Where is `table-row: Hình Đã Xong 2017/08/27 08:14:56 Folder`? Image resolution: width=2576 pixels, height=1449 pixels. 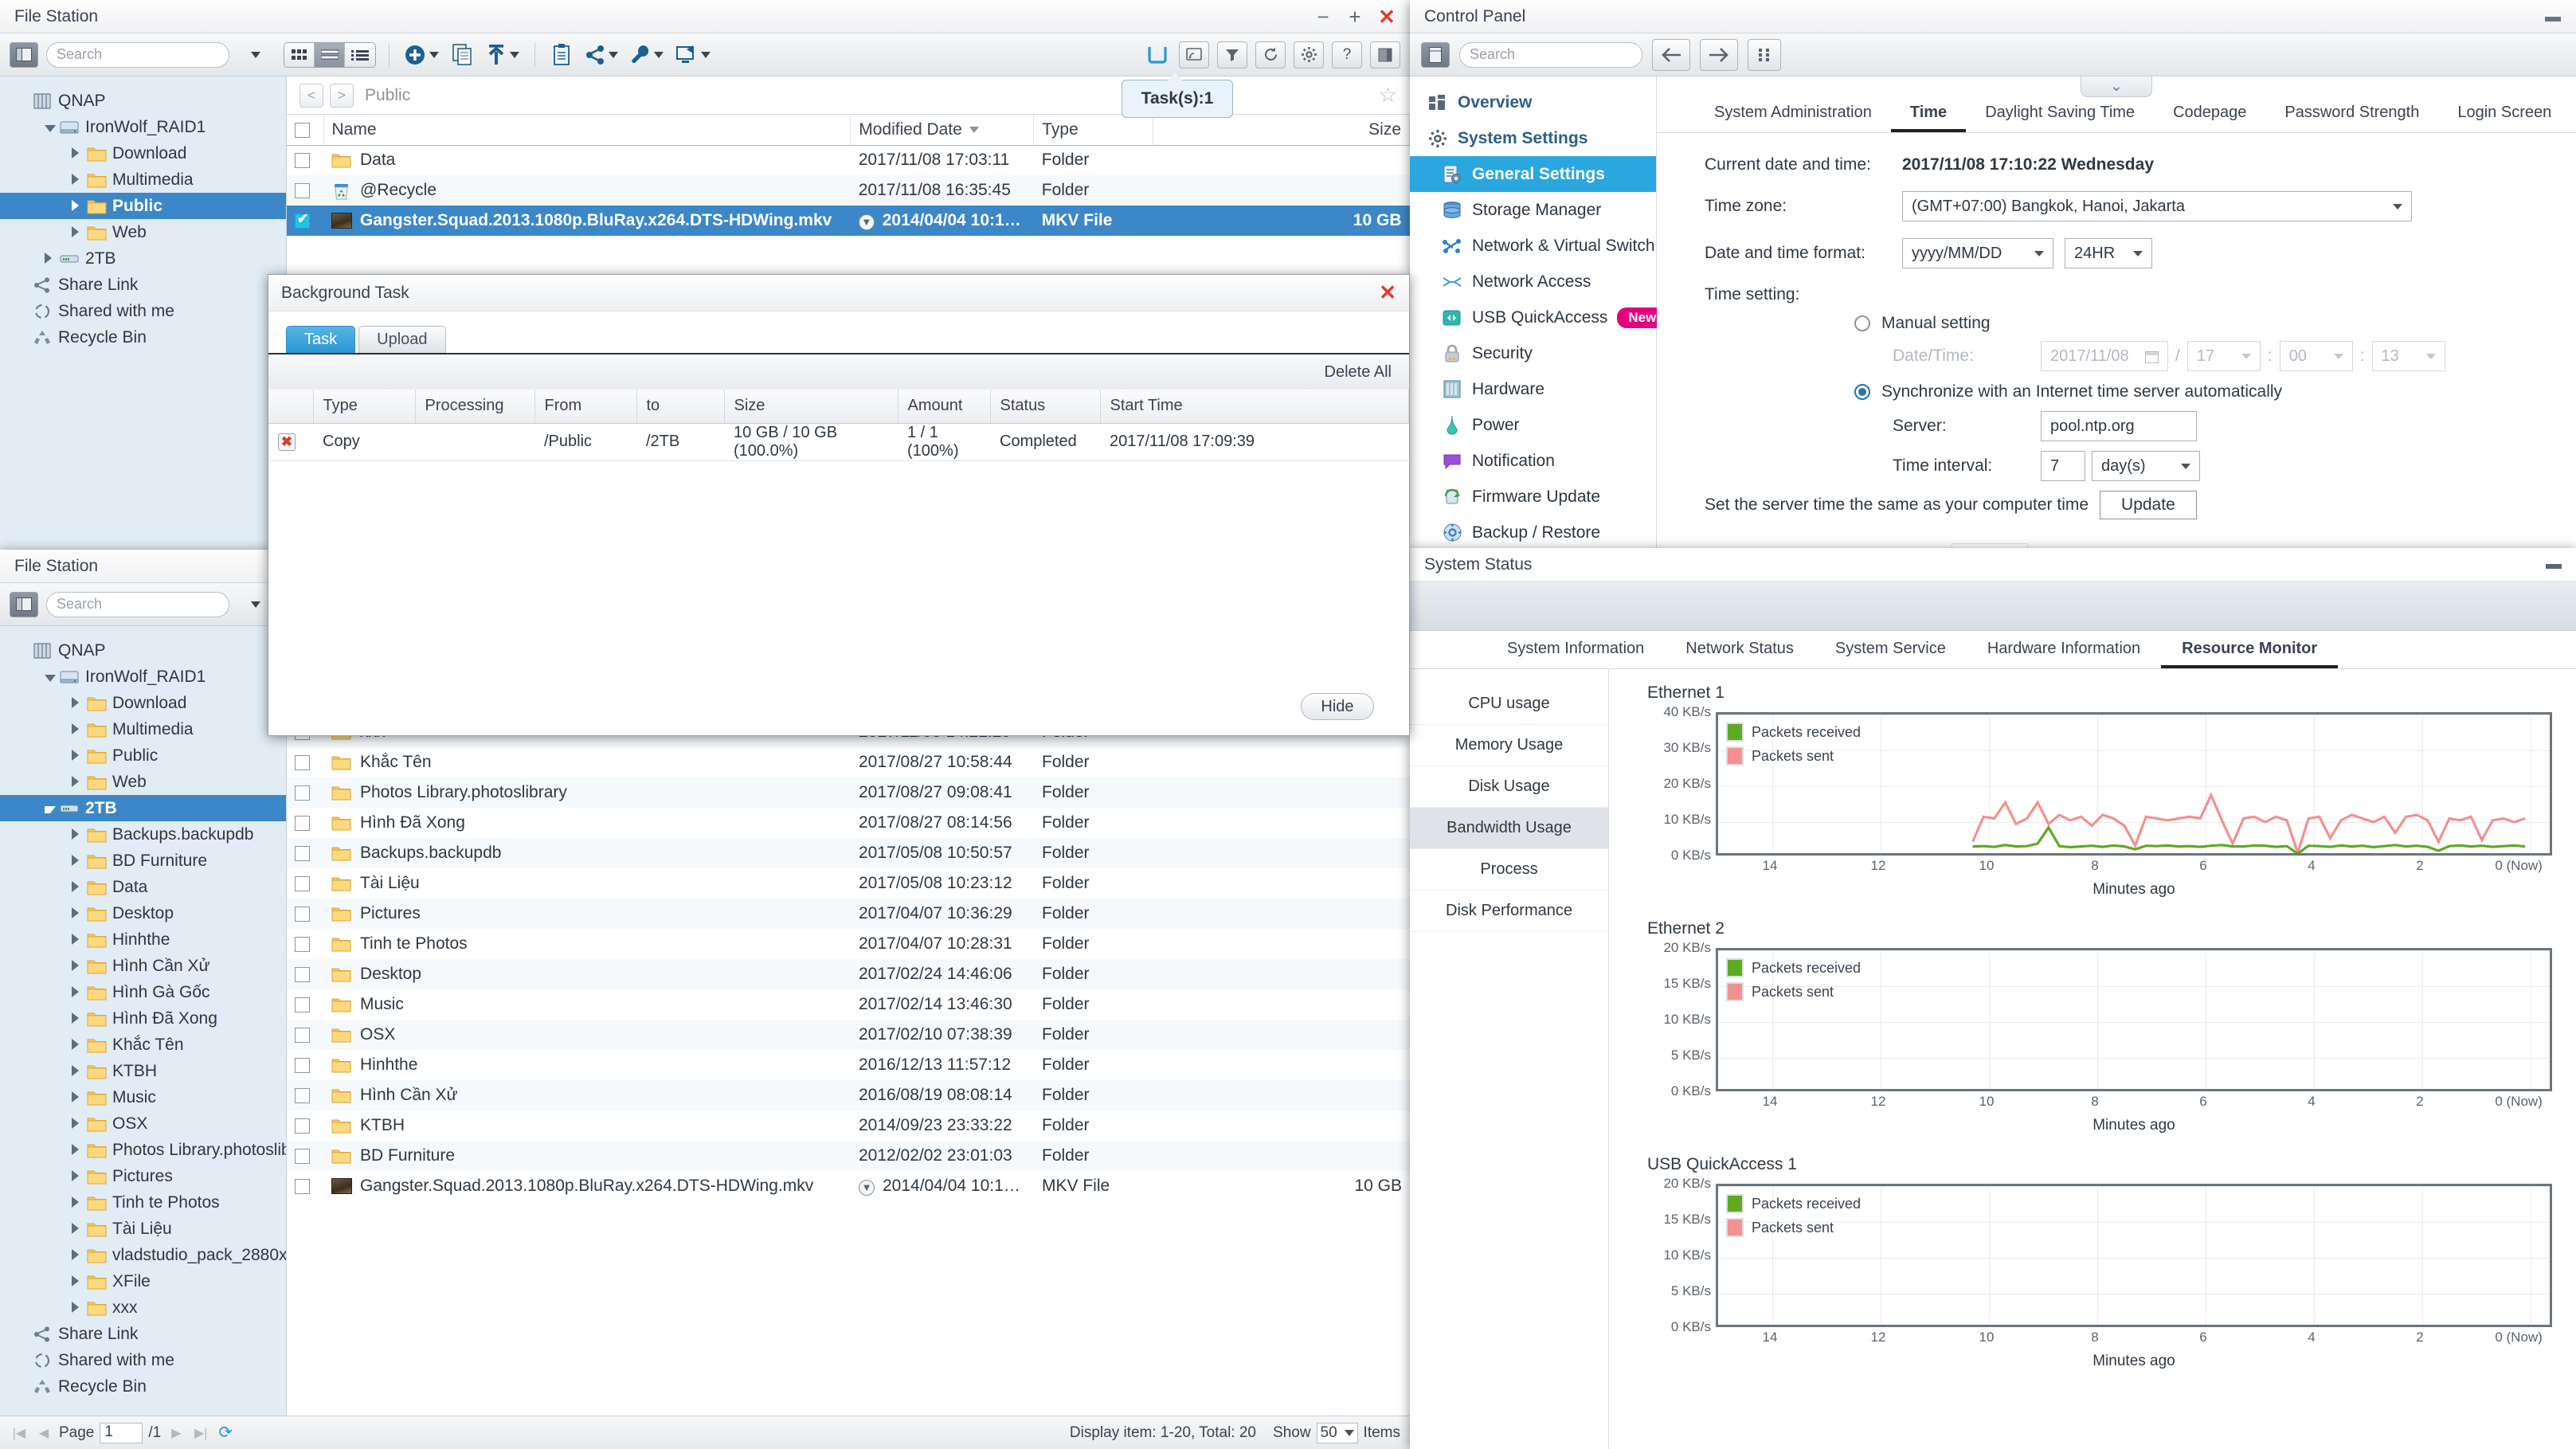 table-row: Hình Đã Xong 2017/08/27 08:14:56 Folder is located at coordinates (848, 823).